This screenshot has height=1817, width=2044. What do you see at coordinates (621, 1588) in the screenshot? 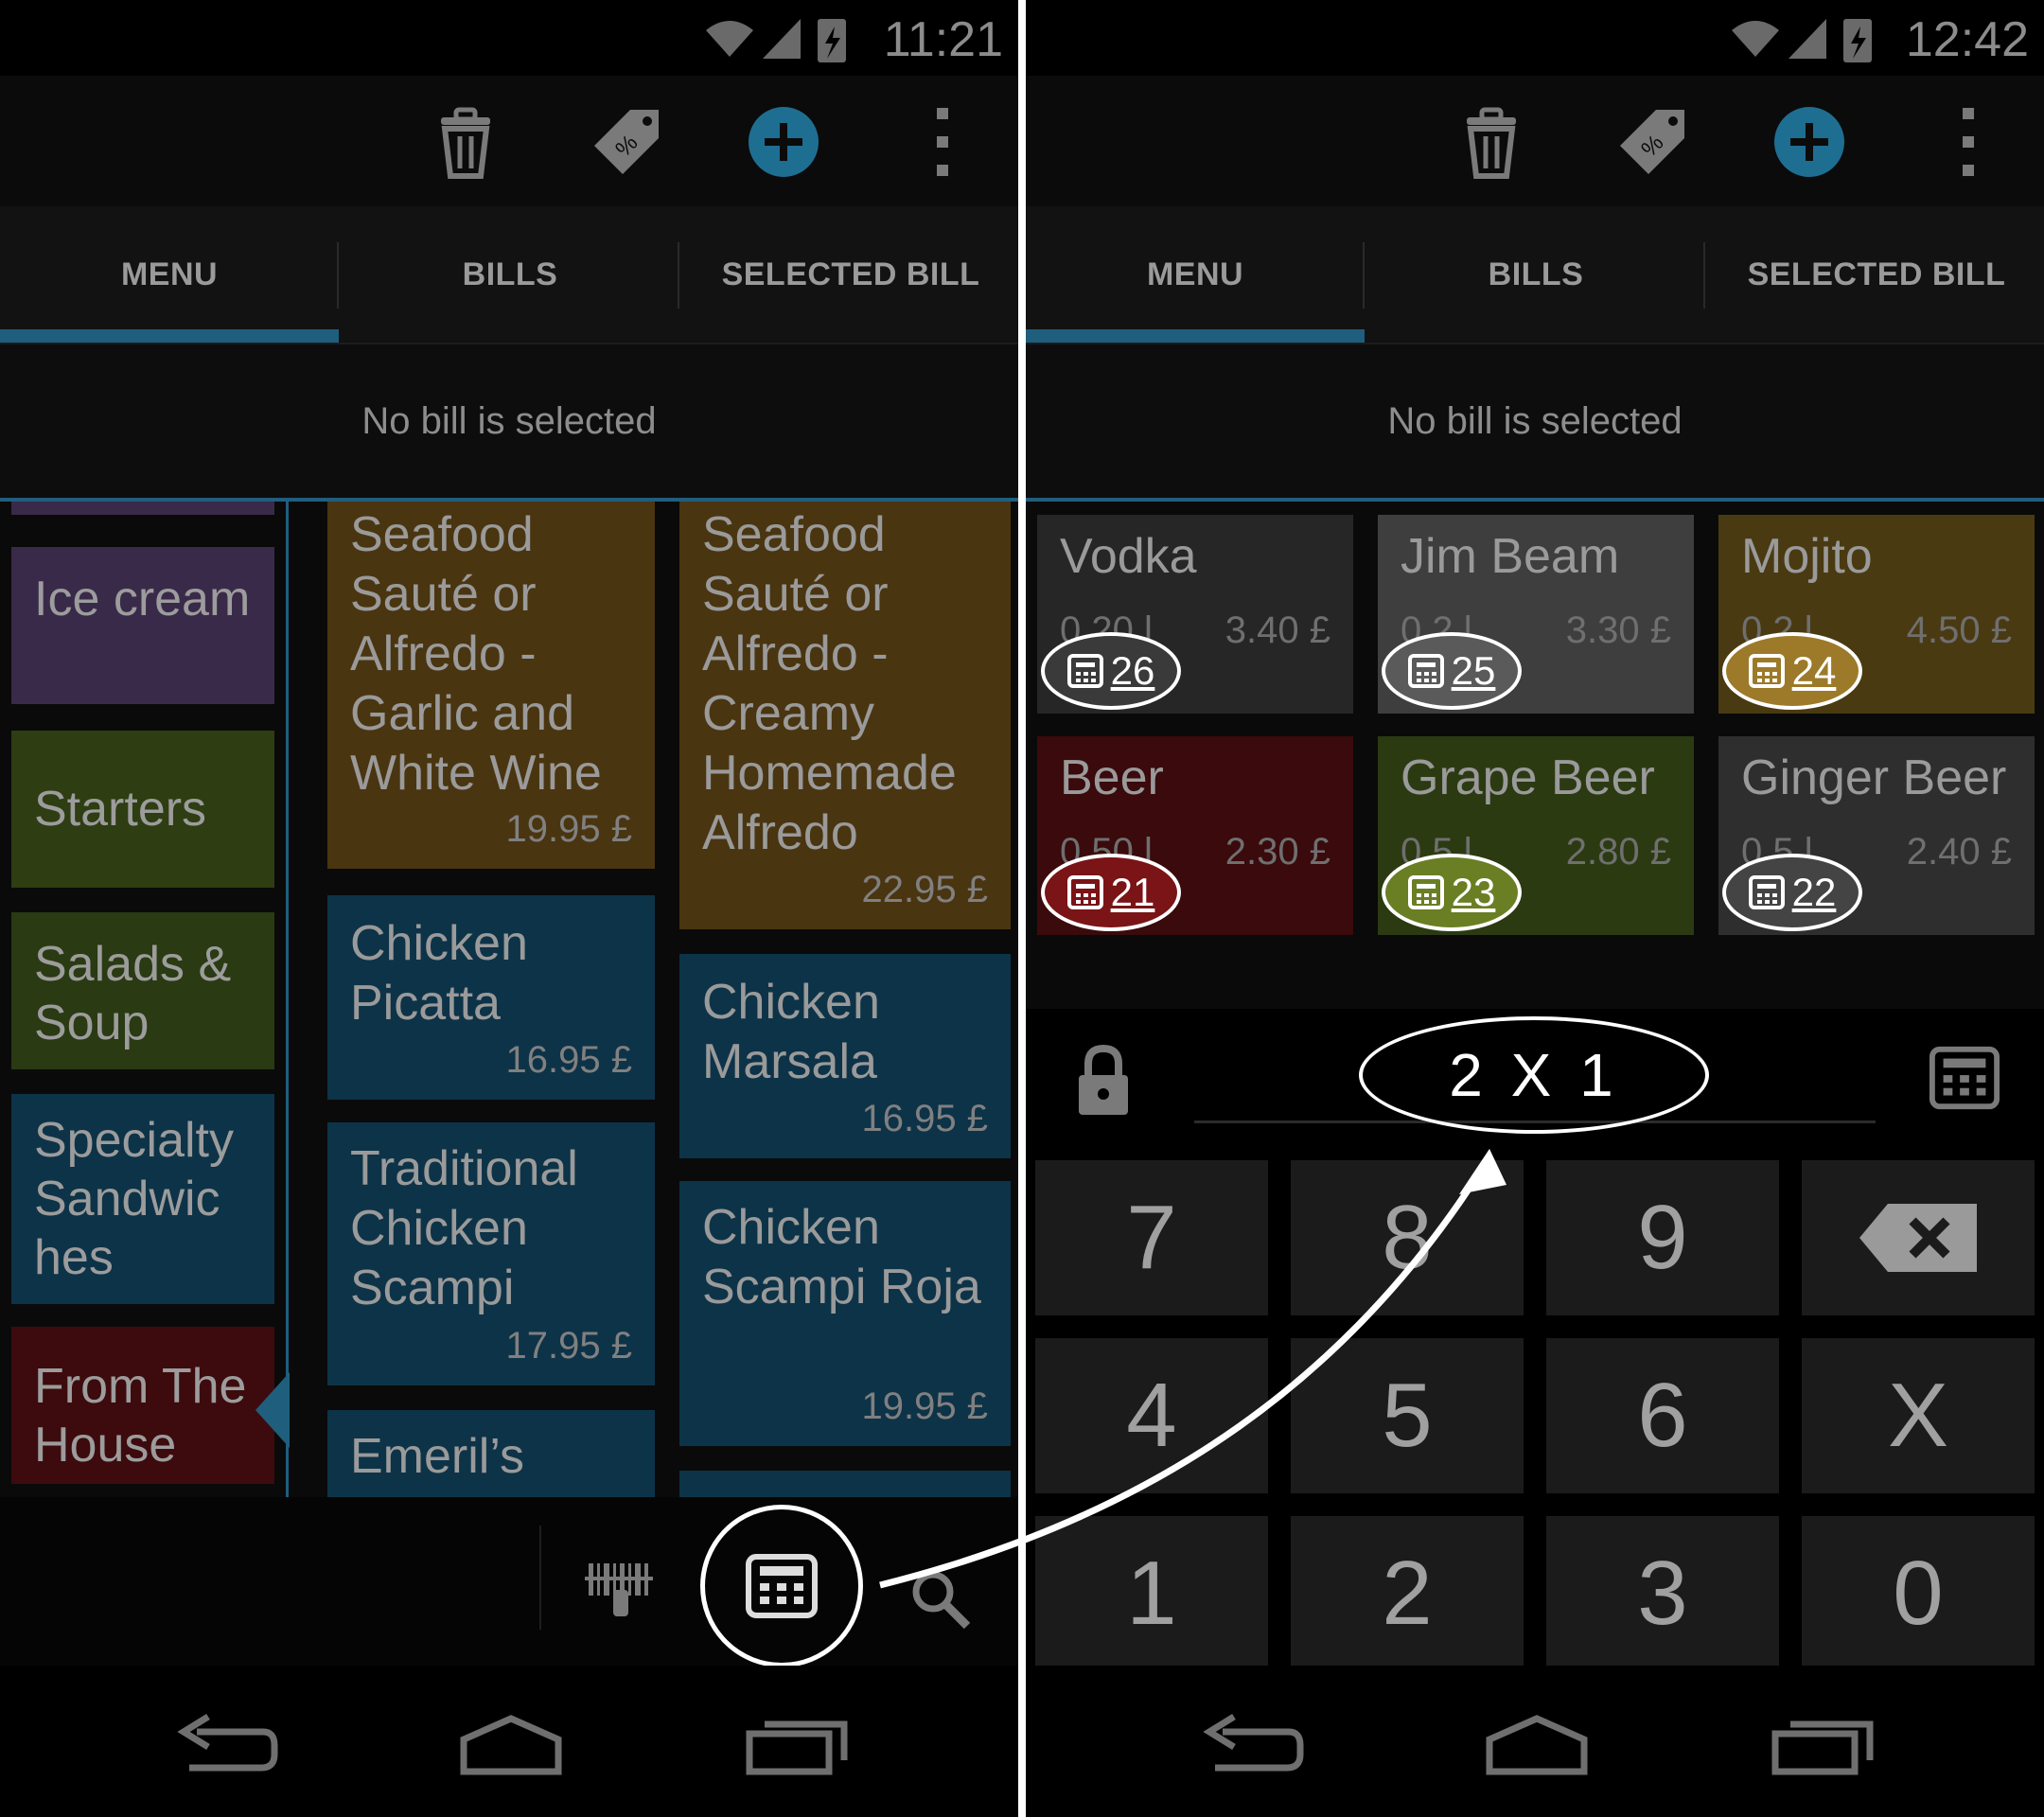
I see `barcode-scanner-icon` at bounding box center [621, 1588].